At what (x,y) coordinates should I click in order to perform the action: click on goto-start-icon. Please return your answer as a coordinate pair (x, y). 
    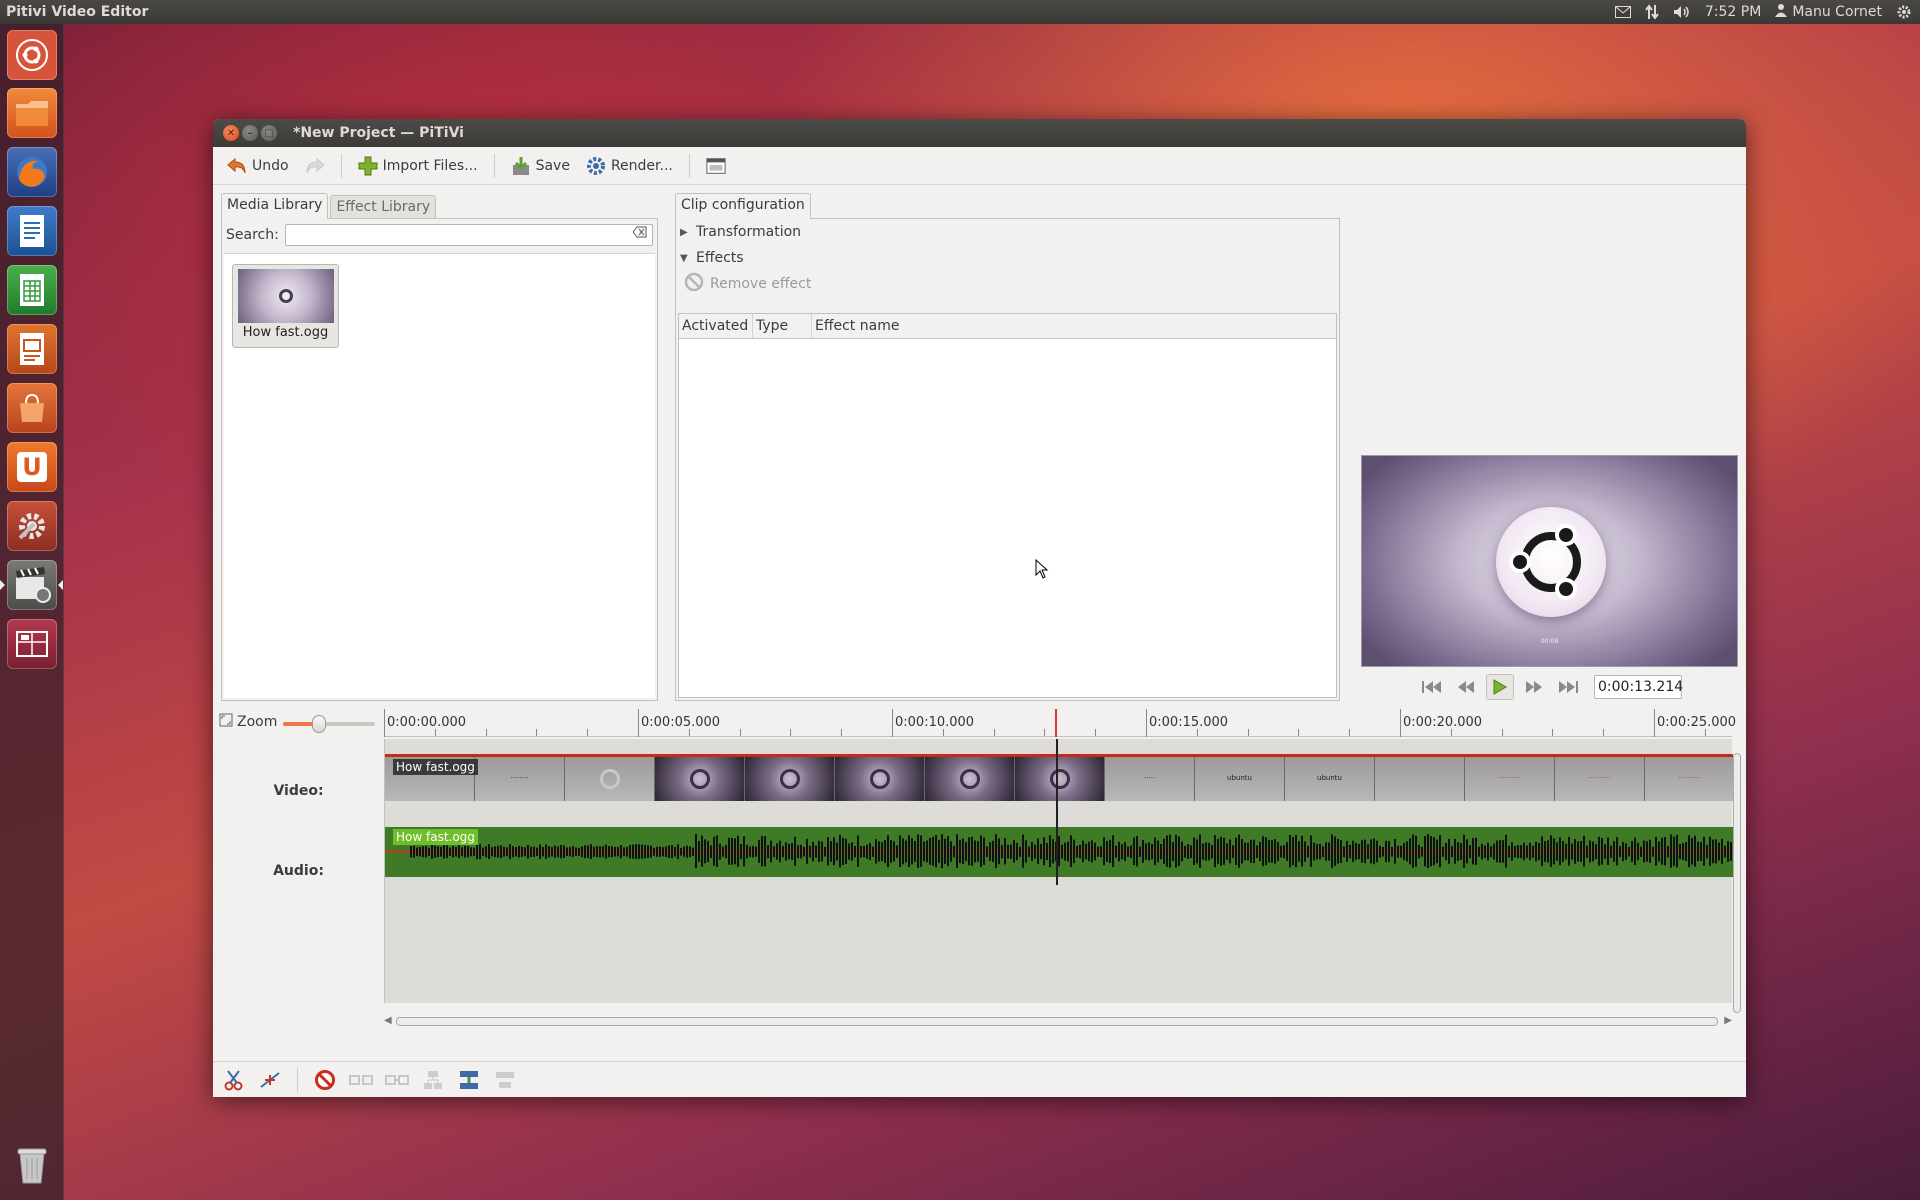
    Looking at the image, I should click on (1432, 687).